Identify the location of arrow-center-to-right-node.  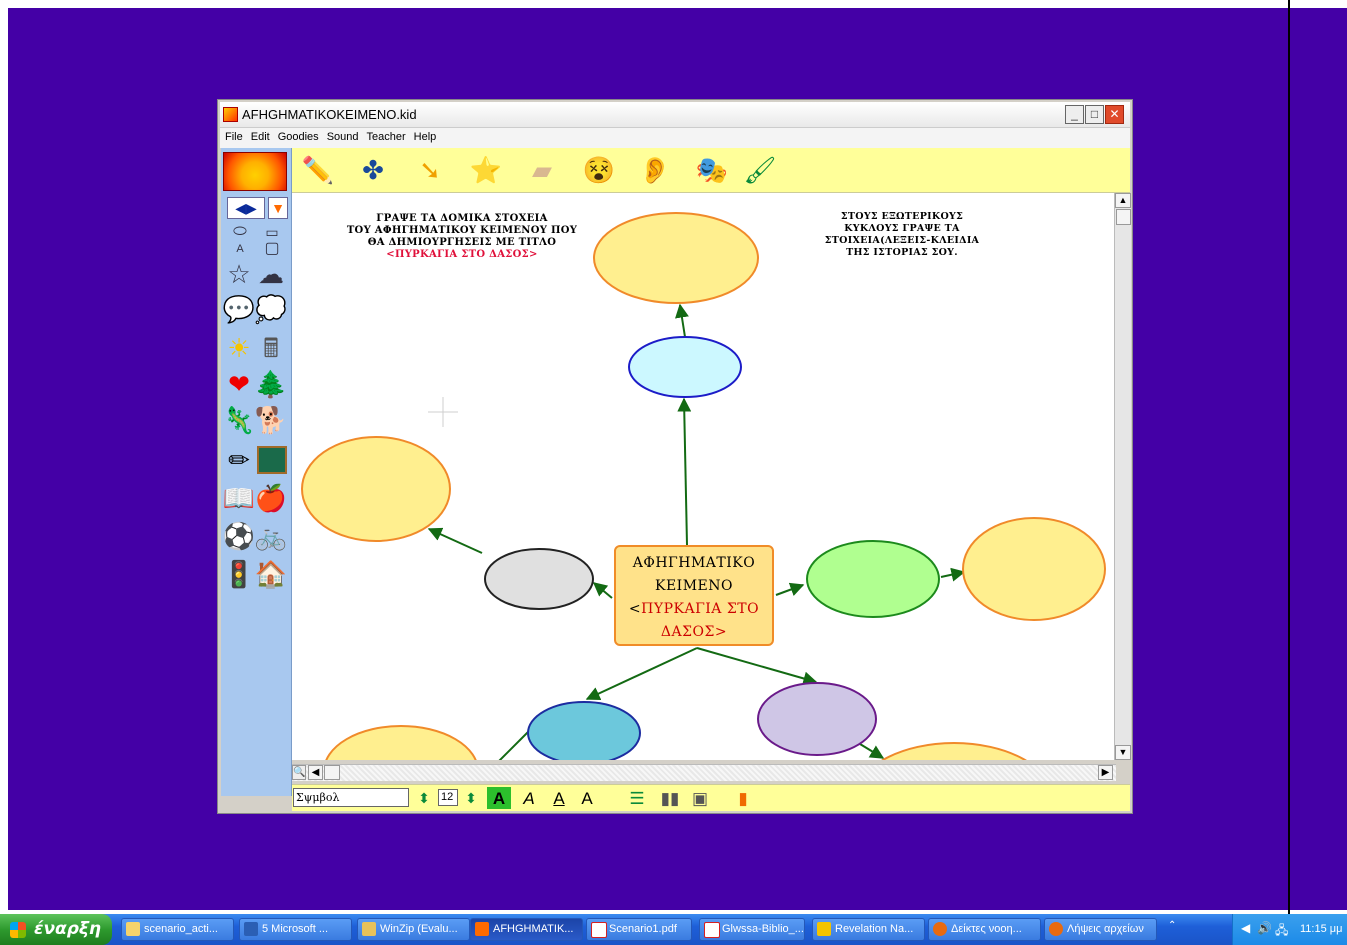
(790, 589).